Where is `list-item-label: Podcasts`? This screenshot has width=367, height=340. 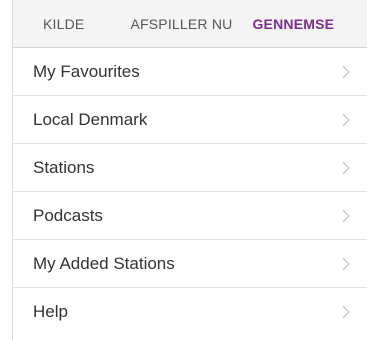 list-item-label: Podcasts is located at coordinates (68, 215).